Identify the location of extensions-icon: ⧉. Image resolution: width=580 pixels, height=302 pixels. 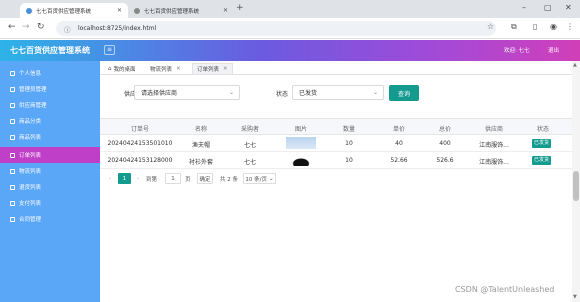
(514, 27).